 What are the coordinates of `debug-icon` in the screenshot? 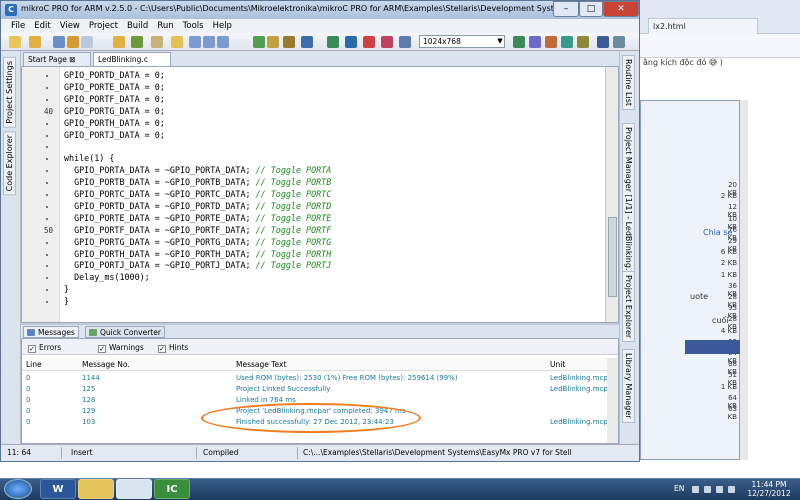 It's located at (333, 42).